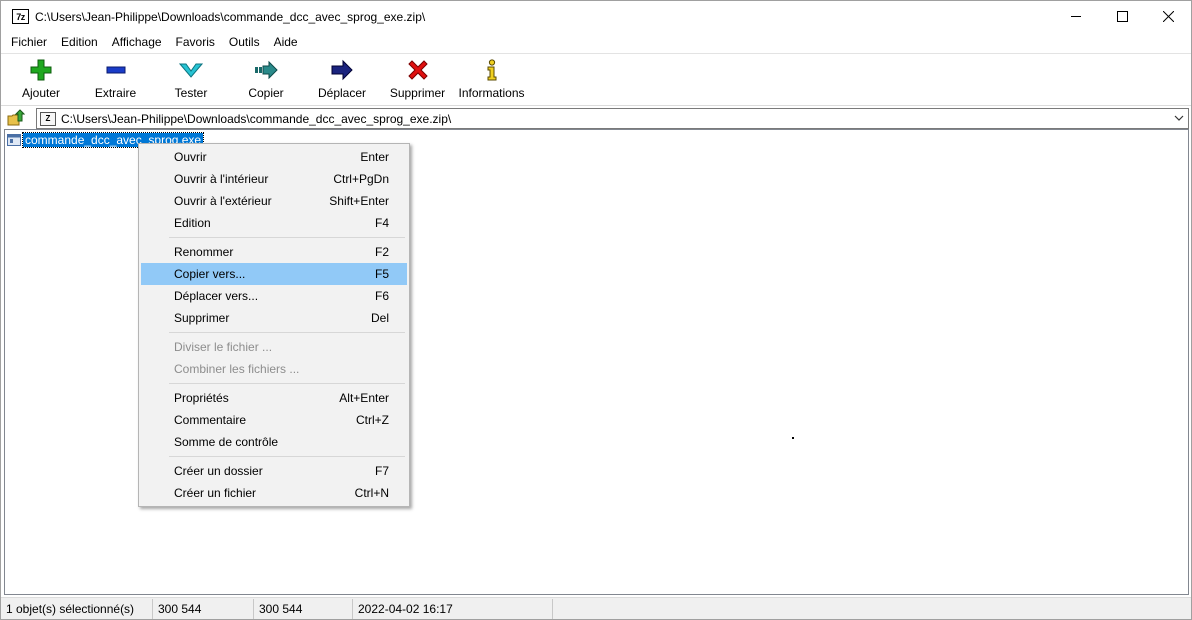  Describe the element at coordinates (418, 70) in the screenshot. I see `delete-x-icon` at that location.